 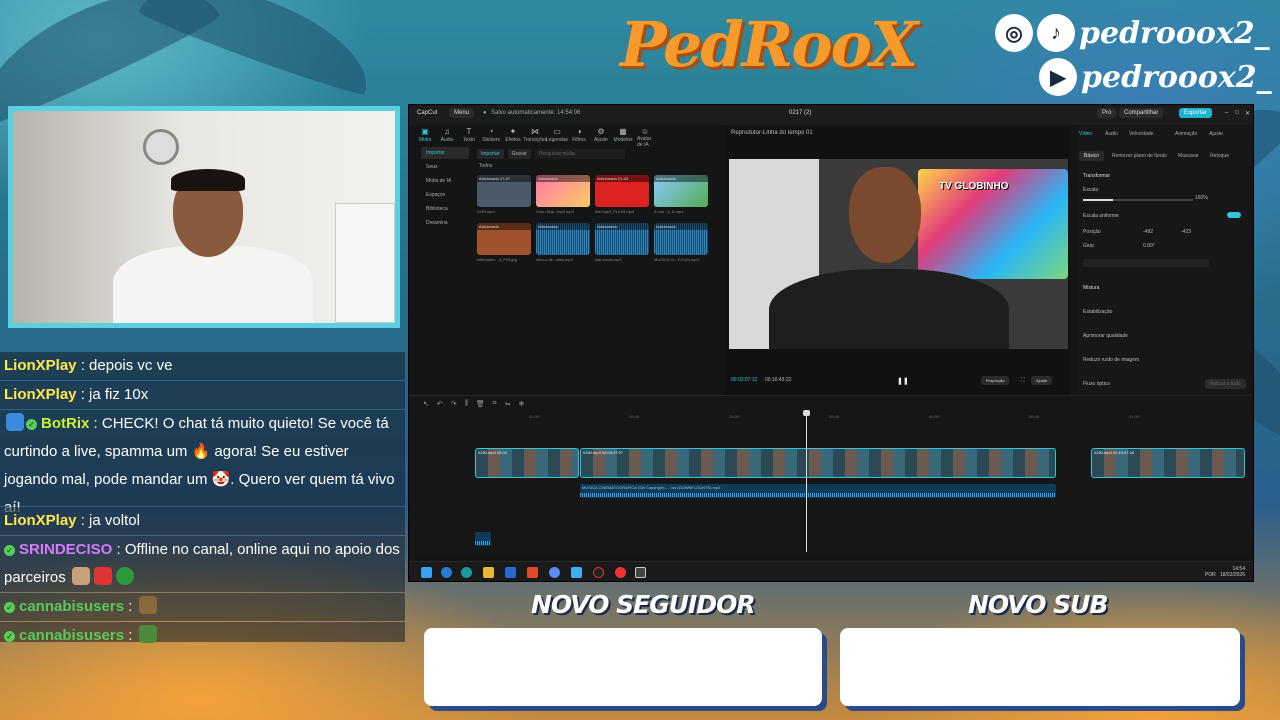 I want to click on tab-captions: ▭ Legendas, so click(x=557, y=137).